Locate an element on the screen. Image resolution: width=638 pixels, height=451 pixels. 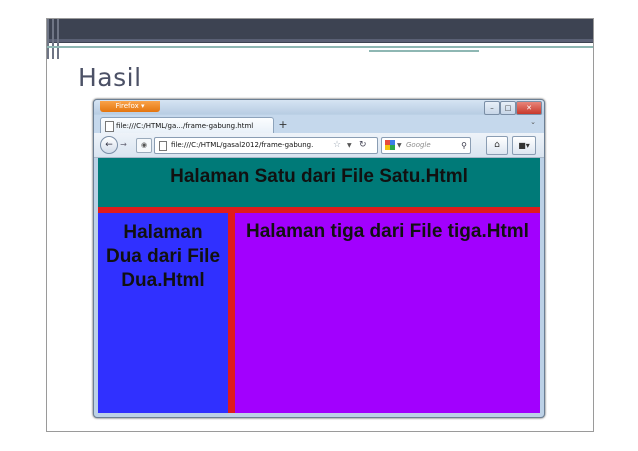
slide-title: Hasil is located at coordinates (110, 77).